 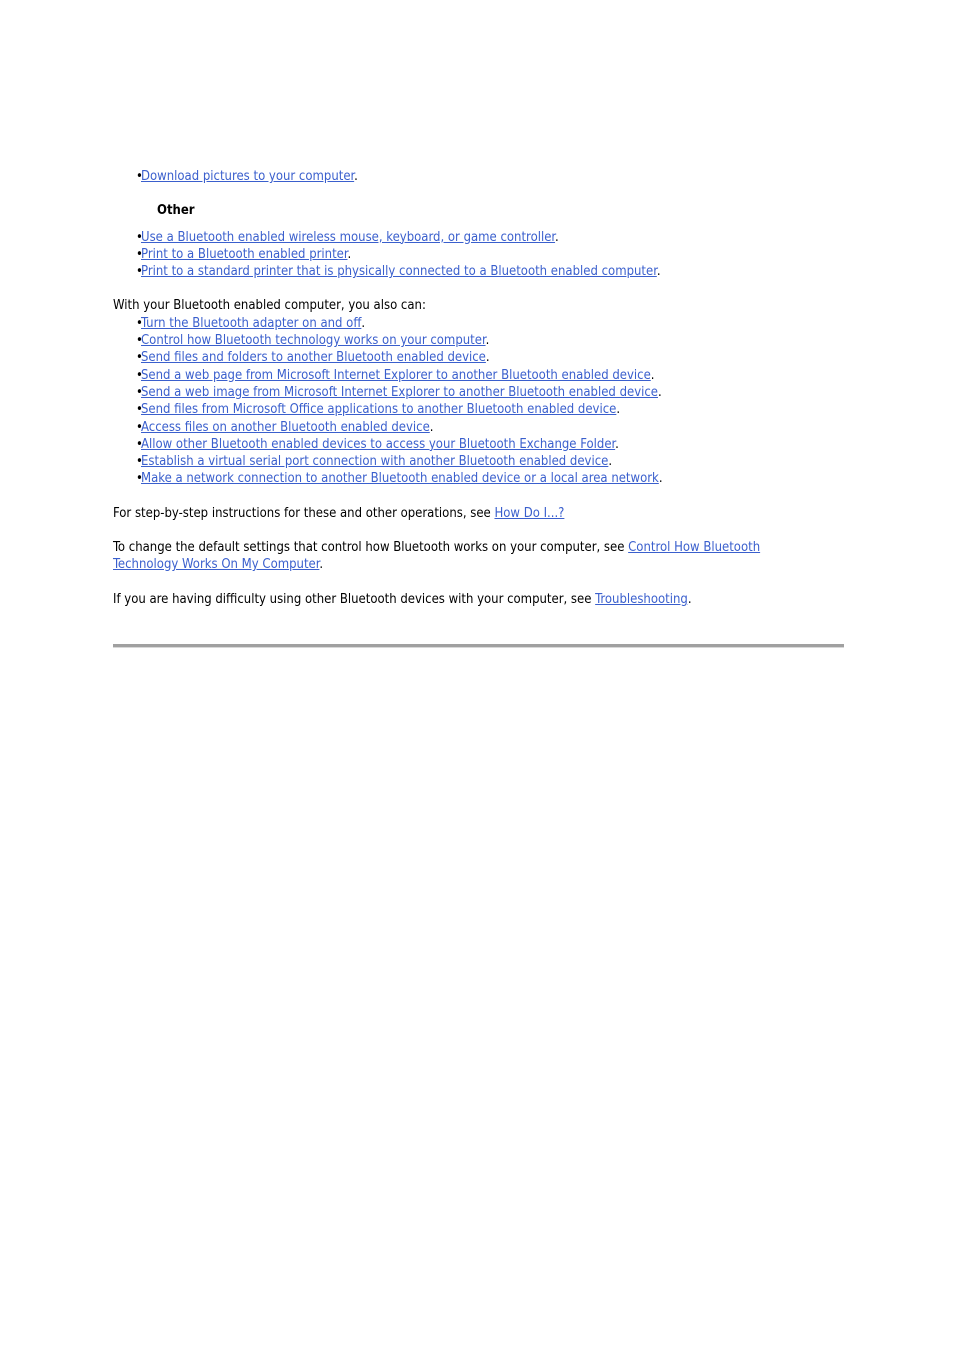 What do you see at coordinates (244, 254) in the screenshot?
I see `link-print-to-bluetooth-printer: Print to a Bluetooth enabled printer` at bounding box center [244, 254].